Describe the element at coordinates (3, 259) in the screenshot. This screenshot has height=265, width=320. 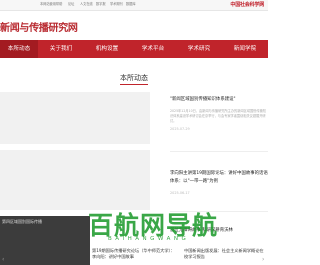
I see `chevron-left-icon: ‹` at that location.